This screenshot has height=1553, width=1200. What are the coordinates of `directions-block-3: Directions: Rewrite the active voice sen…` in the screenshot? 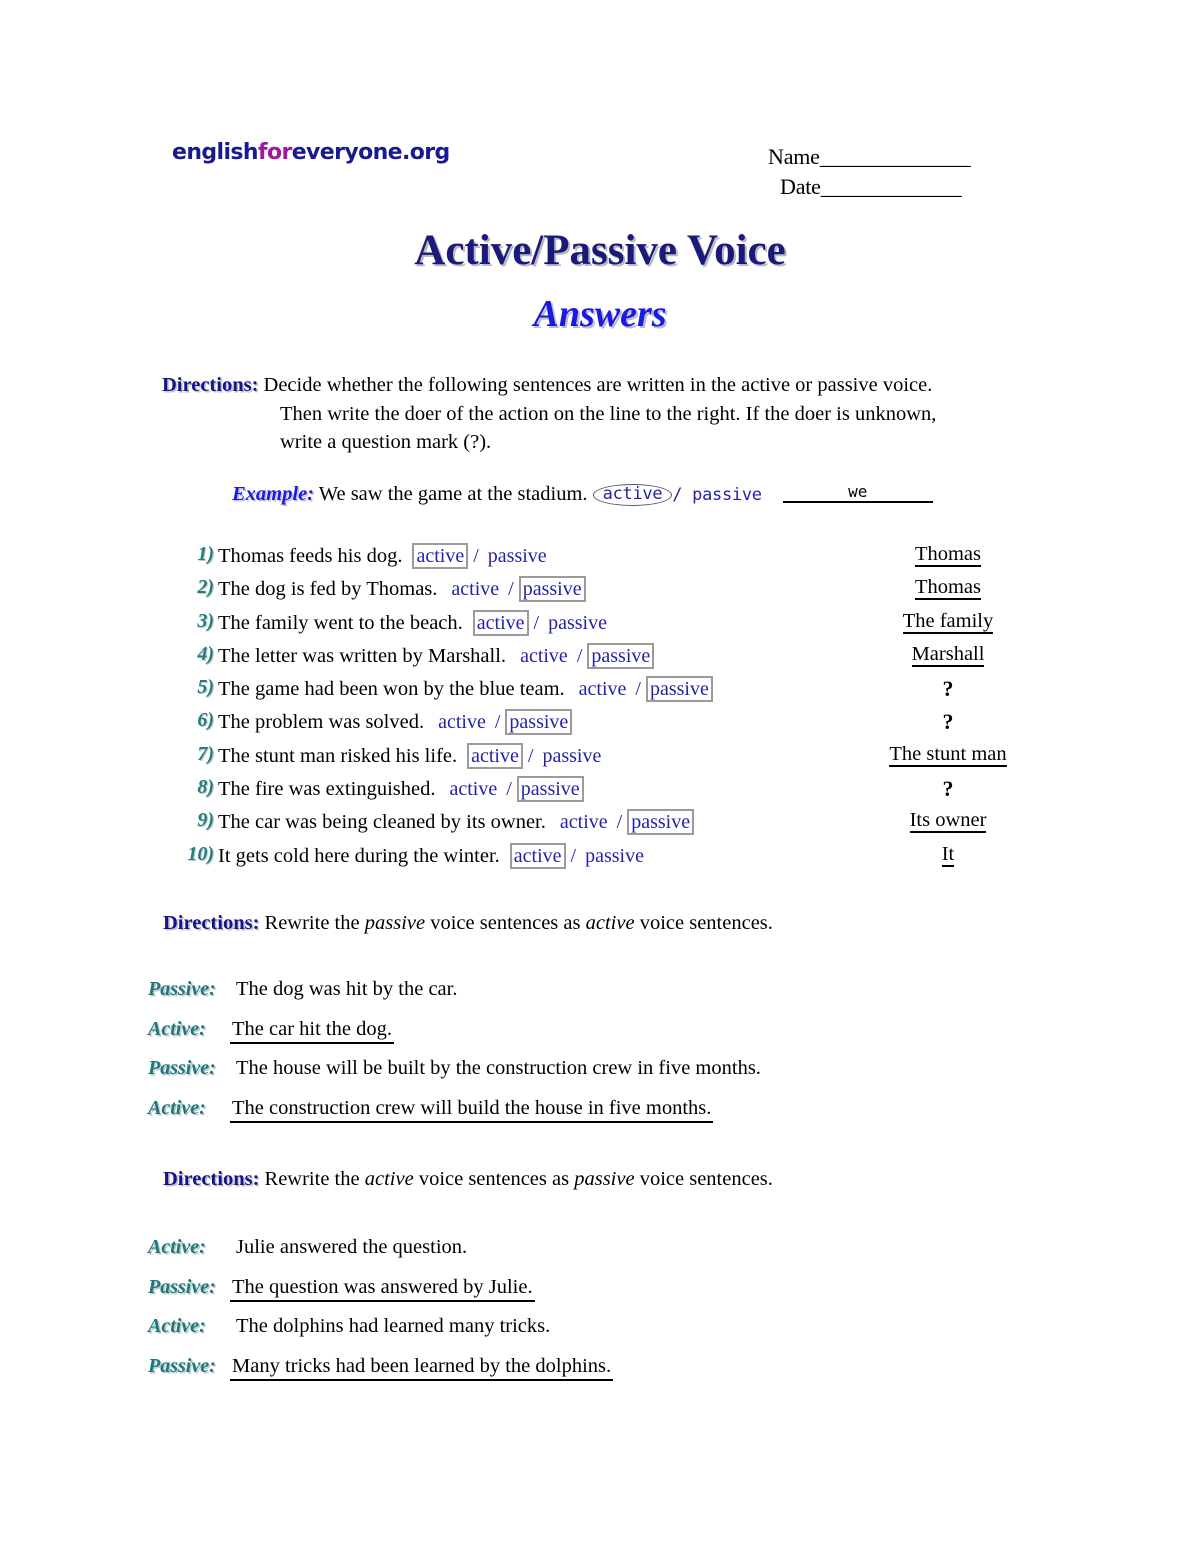 It's located at (613, 1179).